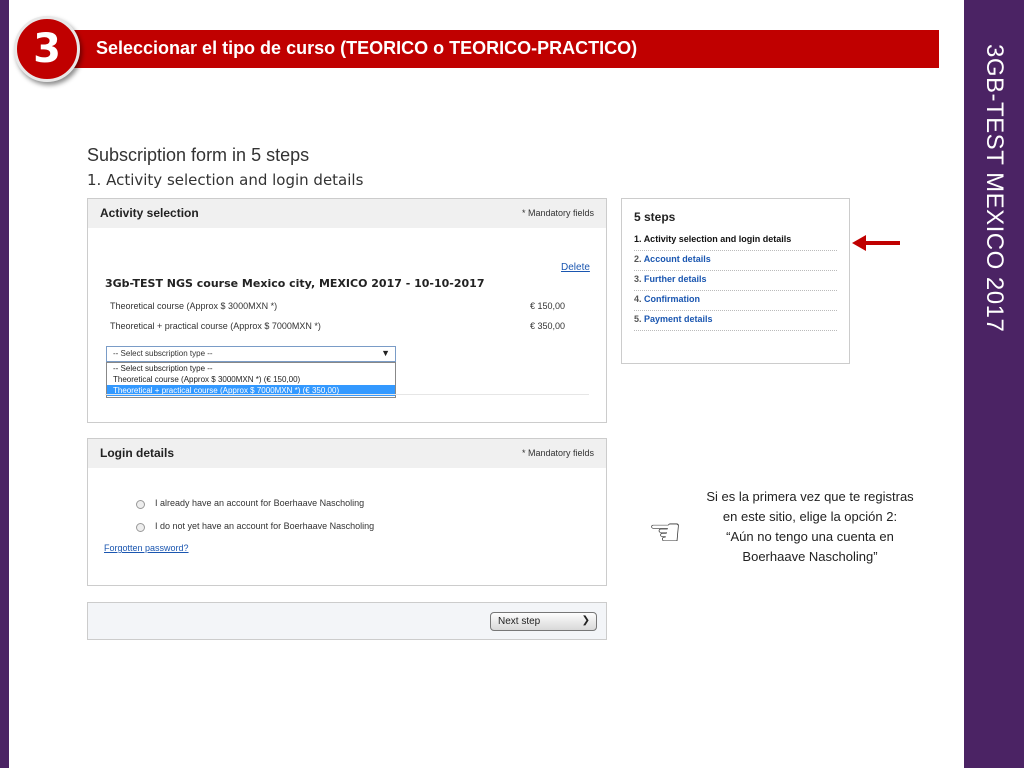 Image resolution: width=1024 pixels, height=768 pixels. Describe the element at coordinates (735, 260) in the screenshot. I see `step-item-2: 2. Account details` at that location.